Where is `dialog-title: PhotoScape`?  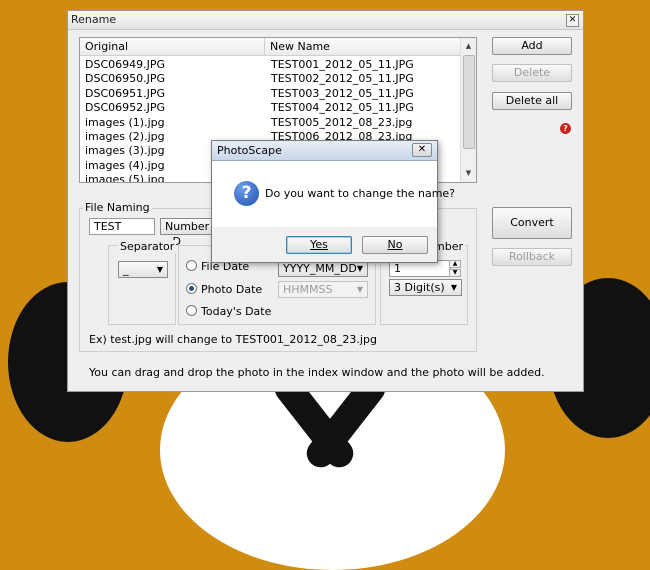 dialog-title: PhotoScape is located at coordinates (324, 151).